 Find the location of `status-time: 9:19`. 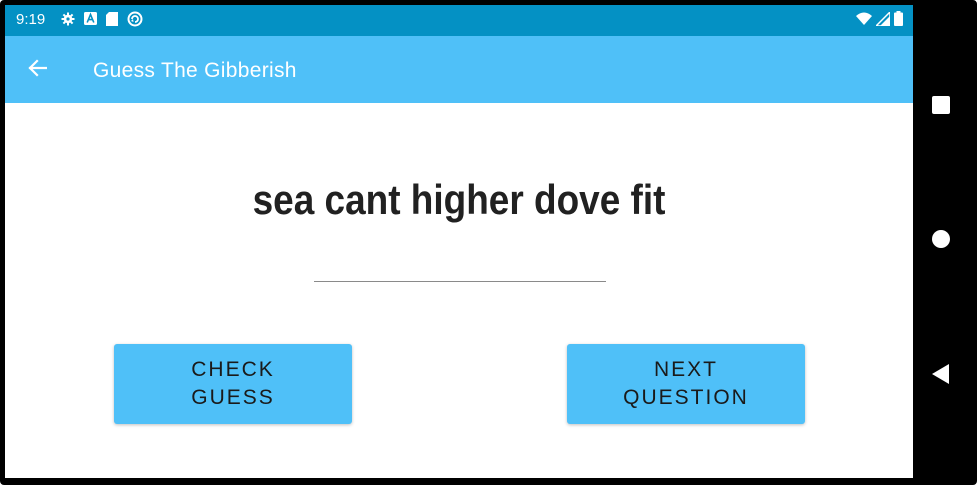

status-time: 9:19 is located at coordinates (31, 19).